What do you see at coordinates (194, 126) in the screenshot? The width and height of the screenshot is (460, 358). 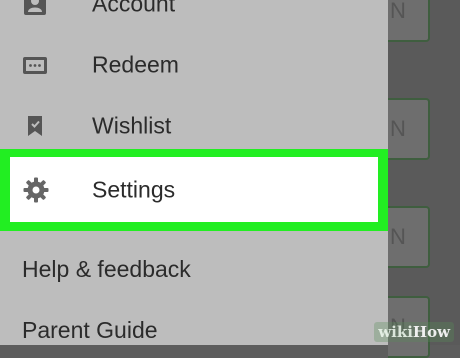 I see `drawer-item-wishlist: Wishlist` at bounding box center [194, 126].